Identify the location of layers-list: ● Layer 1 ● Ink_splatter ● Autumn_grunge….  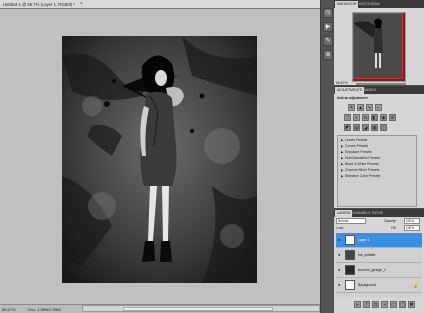
(379, 265).